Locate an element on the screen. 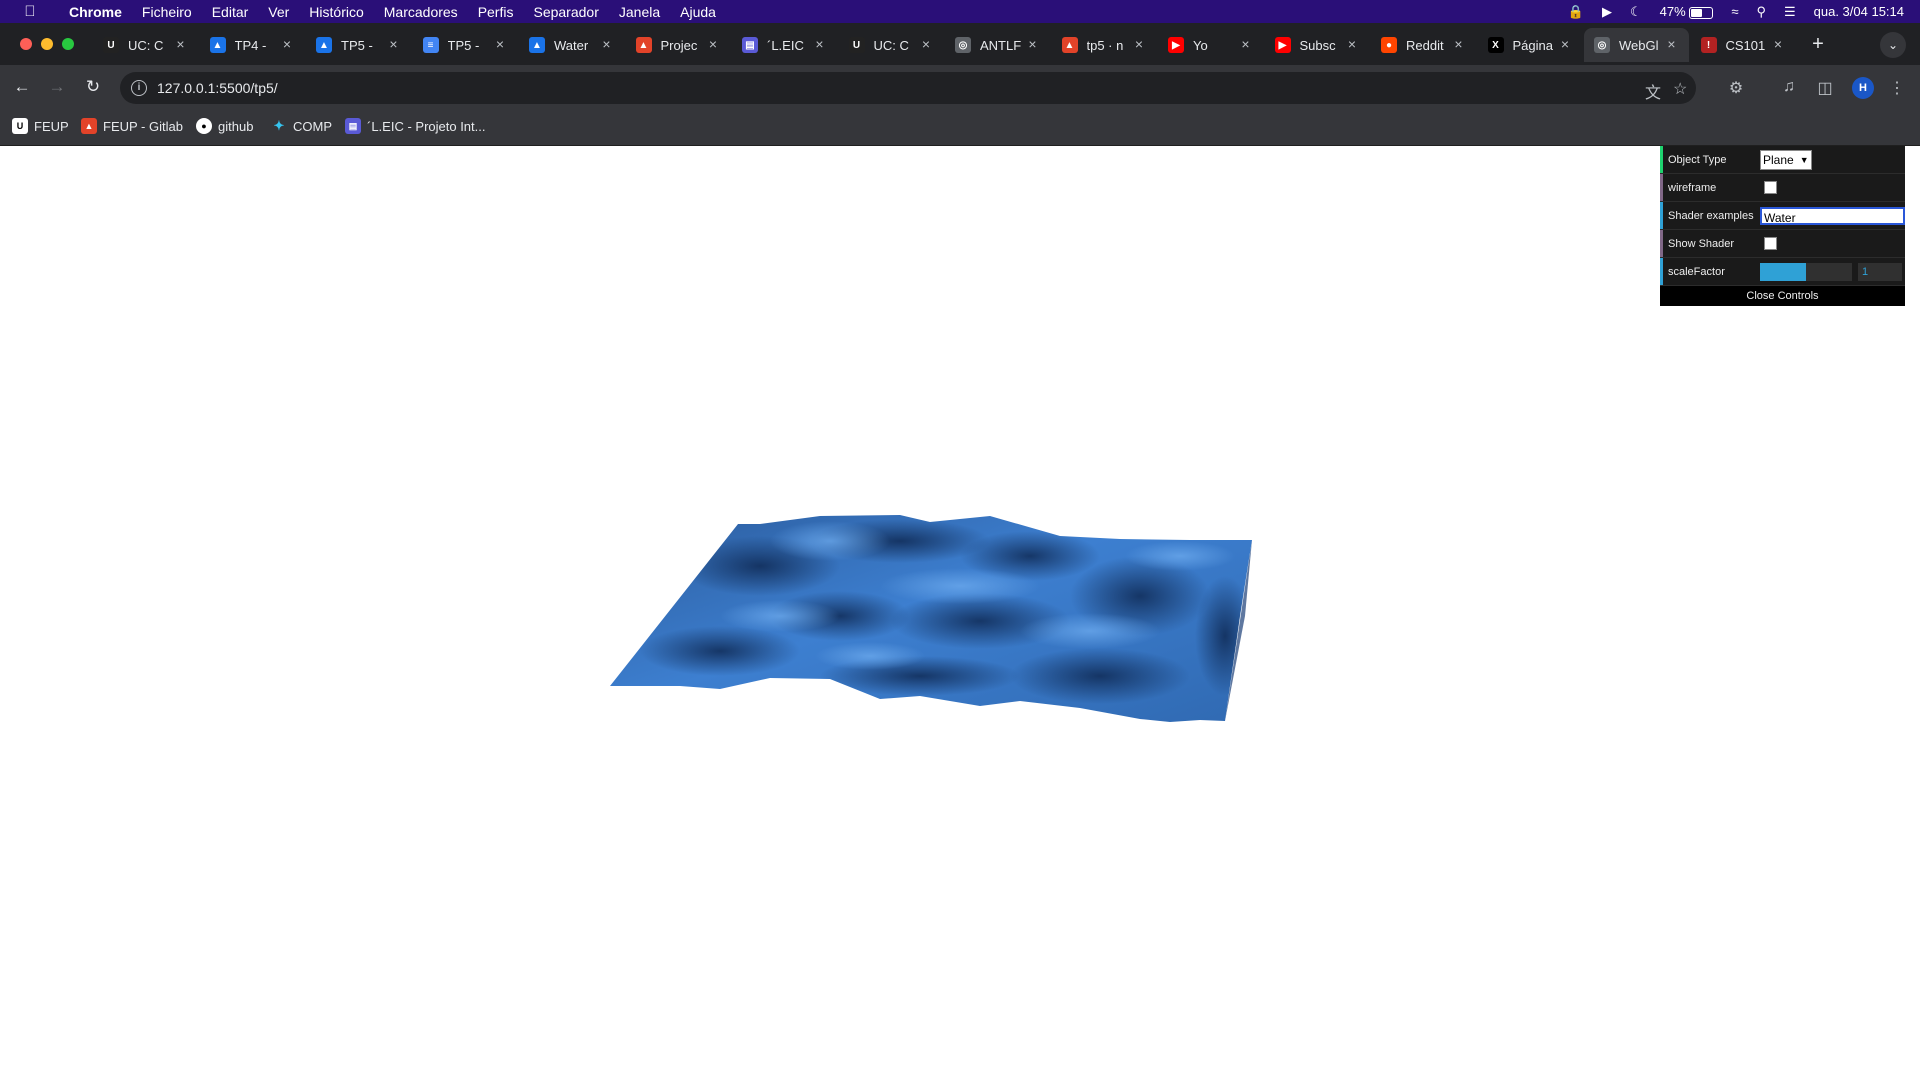 This screenshot has height=1080, width=1920. tab: ▲ TP4 - × is located at coordinates (252, 45).